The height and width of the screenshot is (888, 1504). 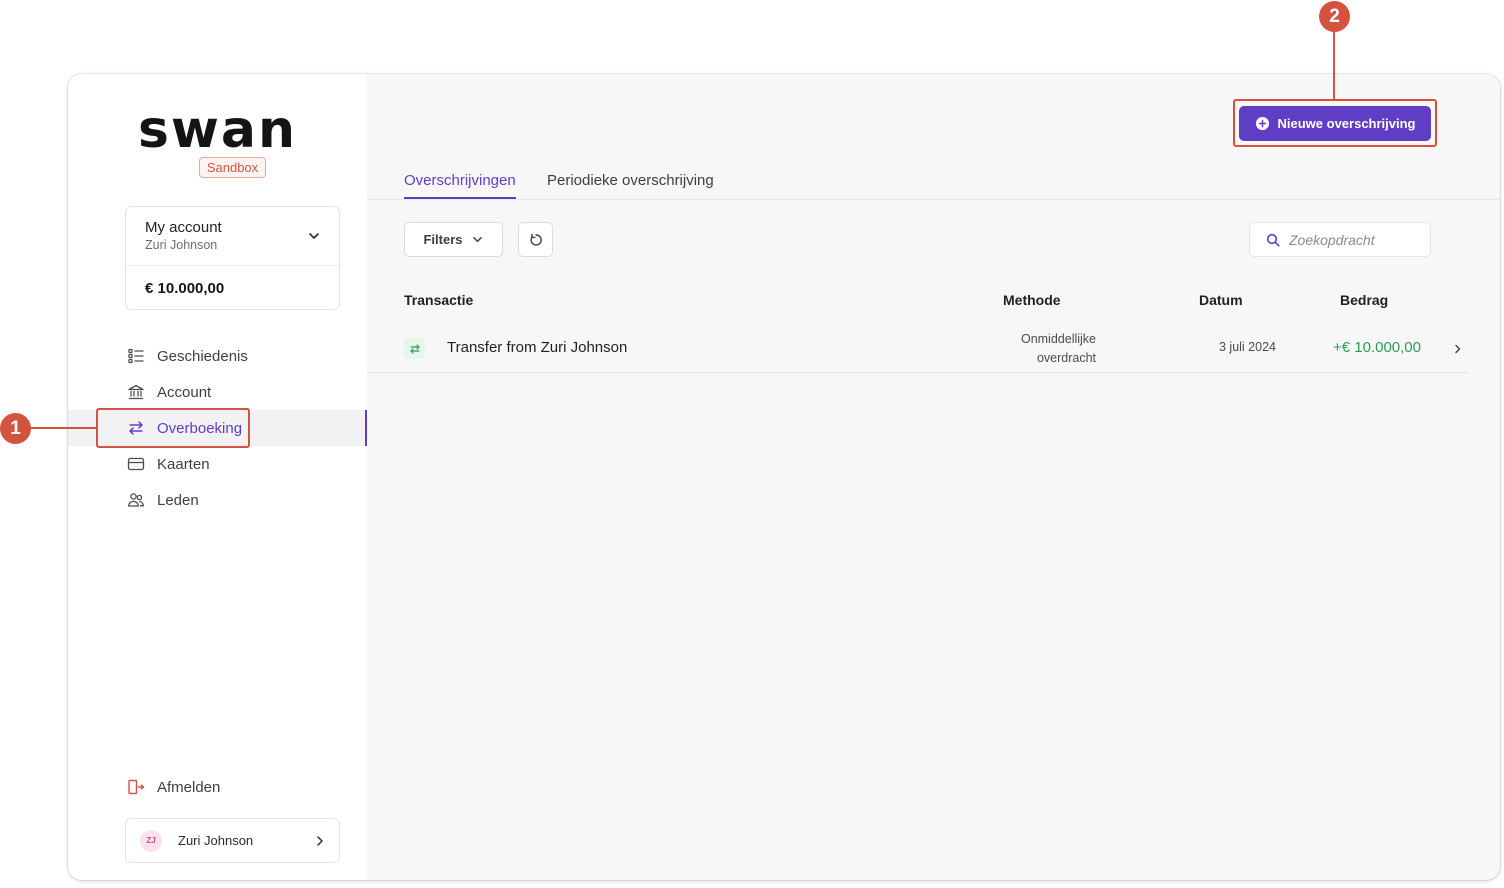 What do you see at coordinates (183, 464) in the screenshot?
I see `sidebar-item-label: Kaarten` at bounding box center [183, 464].